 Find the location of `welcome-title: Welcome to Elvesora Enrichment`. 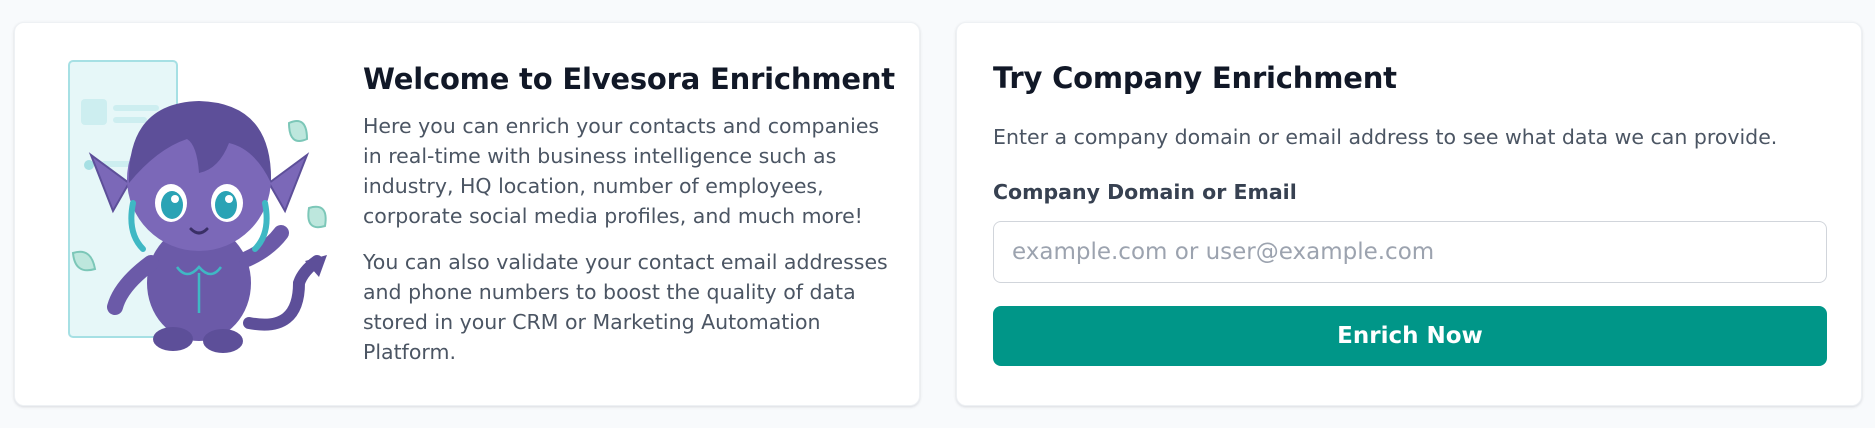

welcome-title: Welcome to Elvesora Enrichment is located at coordinates (629, 79).